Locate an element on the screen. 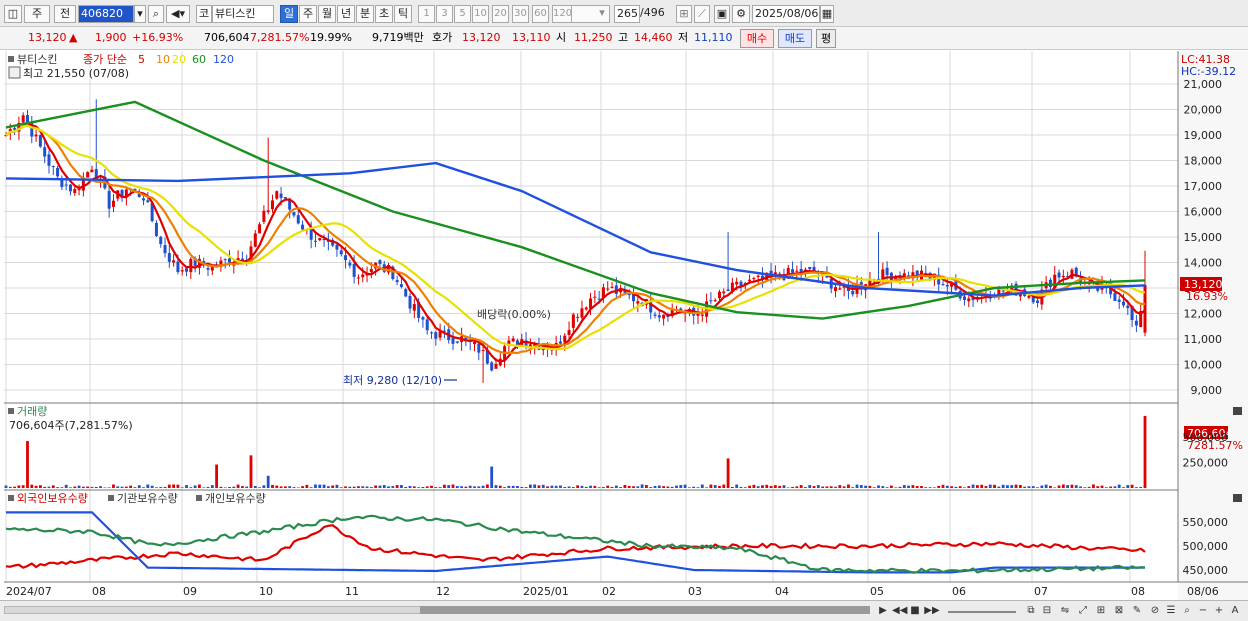 This screenshot has width=1248, height=621. market-prefix: 코 is located at coordinates (204, 14).